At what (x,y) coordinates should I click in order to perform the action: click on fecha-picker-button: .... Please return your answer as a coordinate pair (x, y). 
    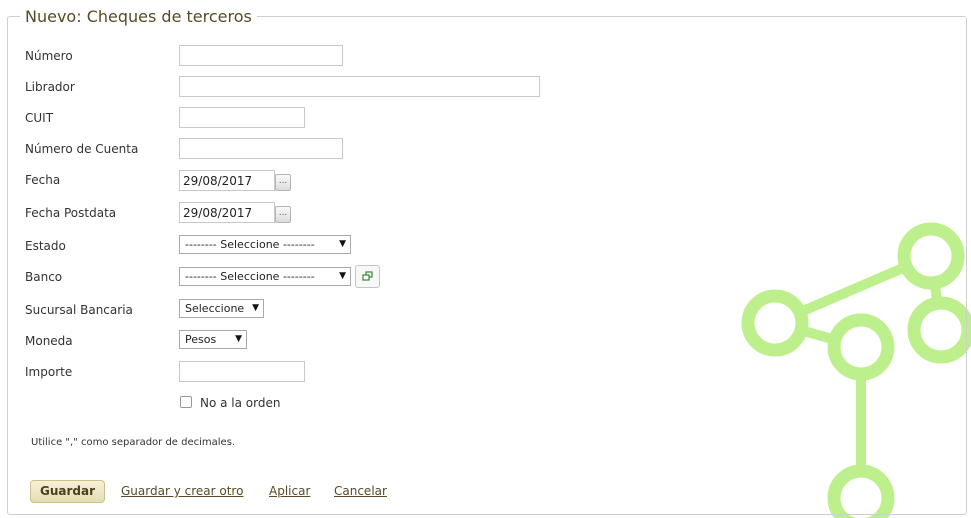
    Looking at the image, I should click on (283, 182).